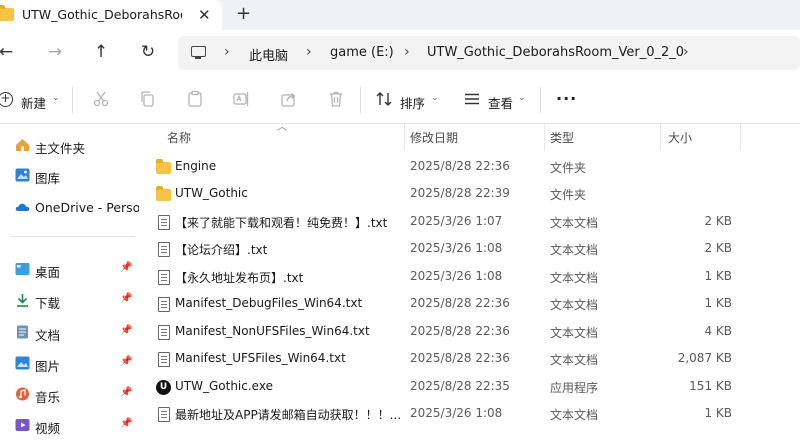 Image resolution: width=800 pixels, height=444 pixels. Describe the element at coordinates (566, 98) in the screenshot. I see `more-options-button: ···` at that location.